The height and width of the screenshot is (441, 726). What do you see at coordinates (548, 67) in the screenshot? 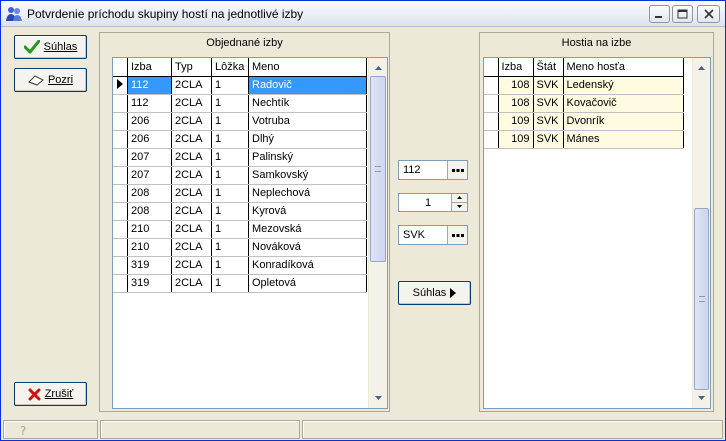
I see `column-header-country: Štát` at bounding box center [548, 67].